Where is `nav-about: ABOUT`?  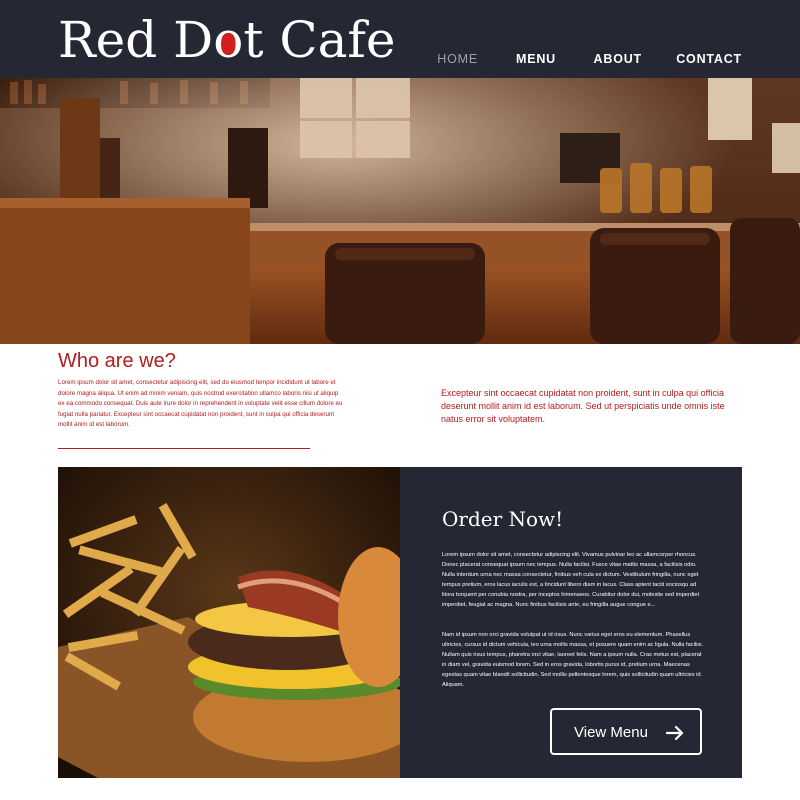 nav-about: ABOUT is located at coordinates (618, 59).